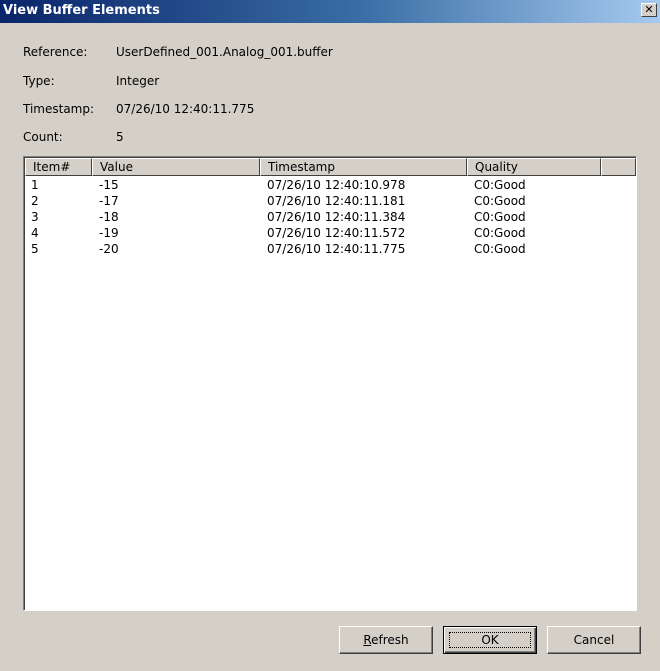  What do you see at coordinates (363, 167) in the screenshot?
I see `column-header-timestamp: Timestamp` at bounding box center [363, 167].